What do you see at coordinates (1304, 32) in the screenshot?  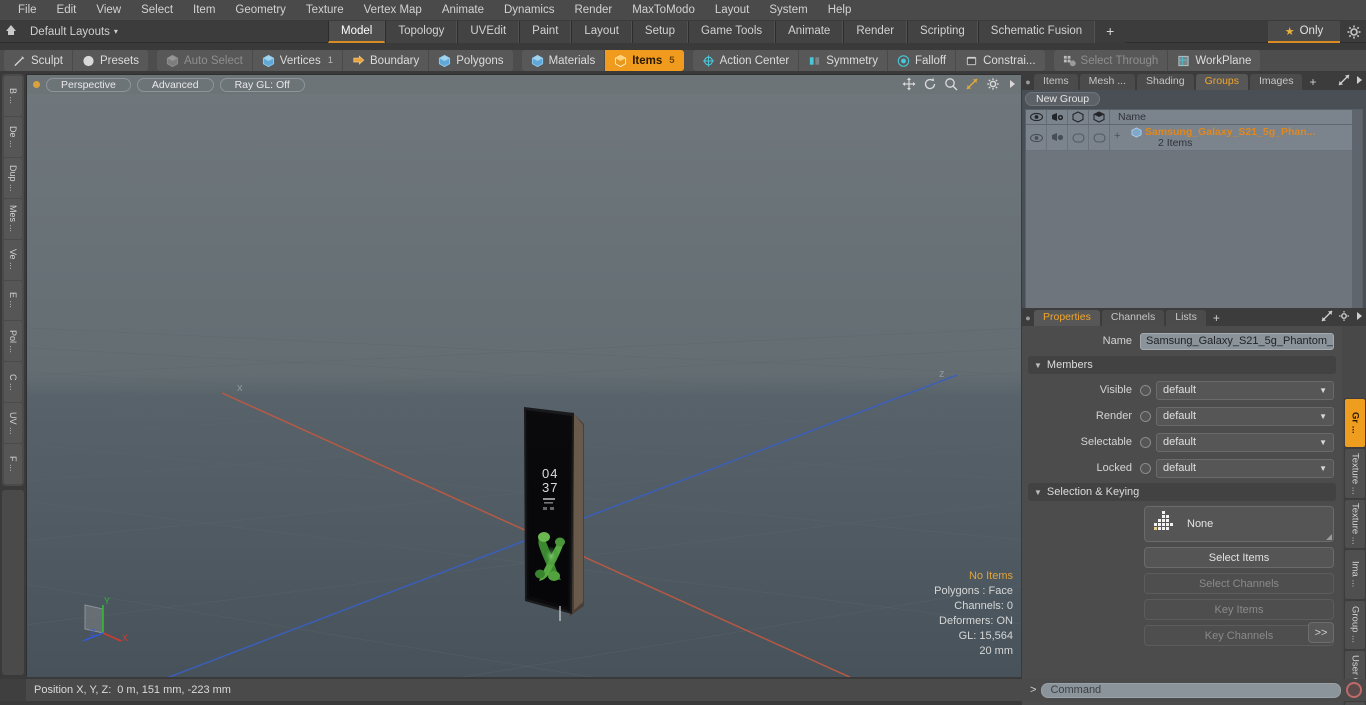 I see `only-toggle-button: ★ Only` at bounding box center [1304, 32].